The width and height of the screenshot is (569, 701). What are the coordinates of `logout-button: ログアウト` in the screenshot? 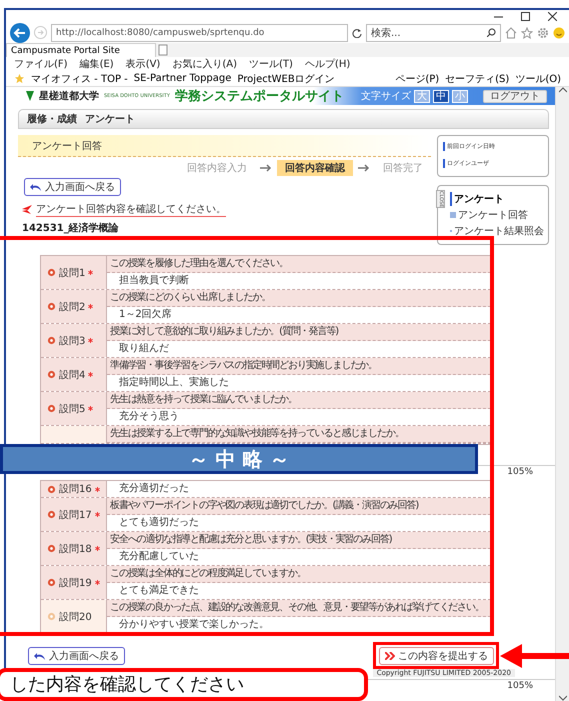 It's located at (515, 96).